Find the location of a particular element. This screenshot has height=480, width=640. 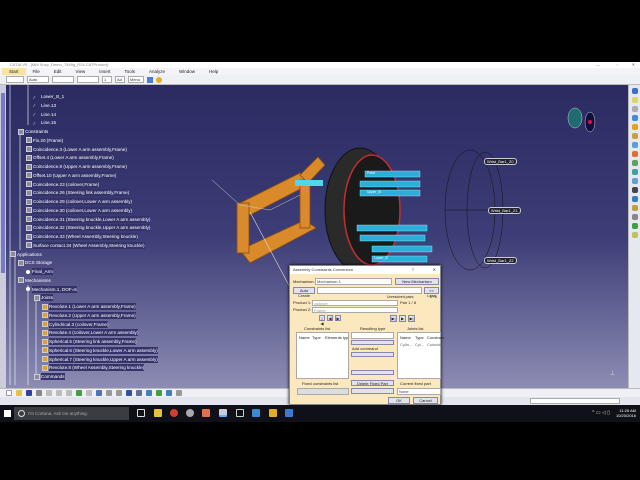

create-command-button is located at coordinates (372, 372).